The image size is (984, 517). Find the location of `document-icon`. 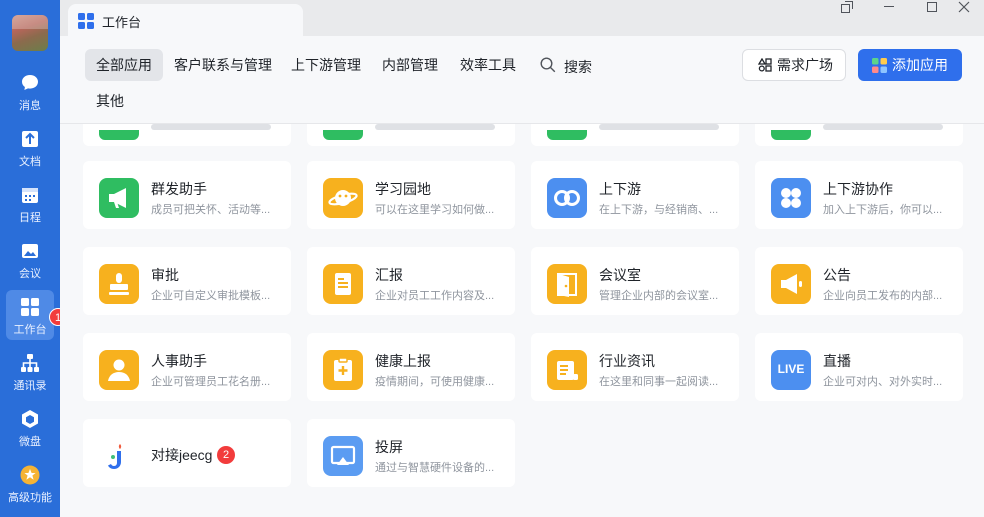

document-icon is located at coordinates (30, 139).